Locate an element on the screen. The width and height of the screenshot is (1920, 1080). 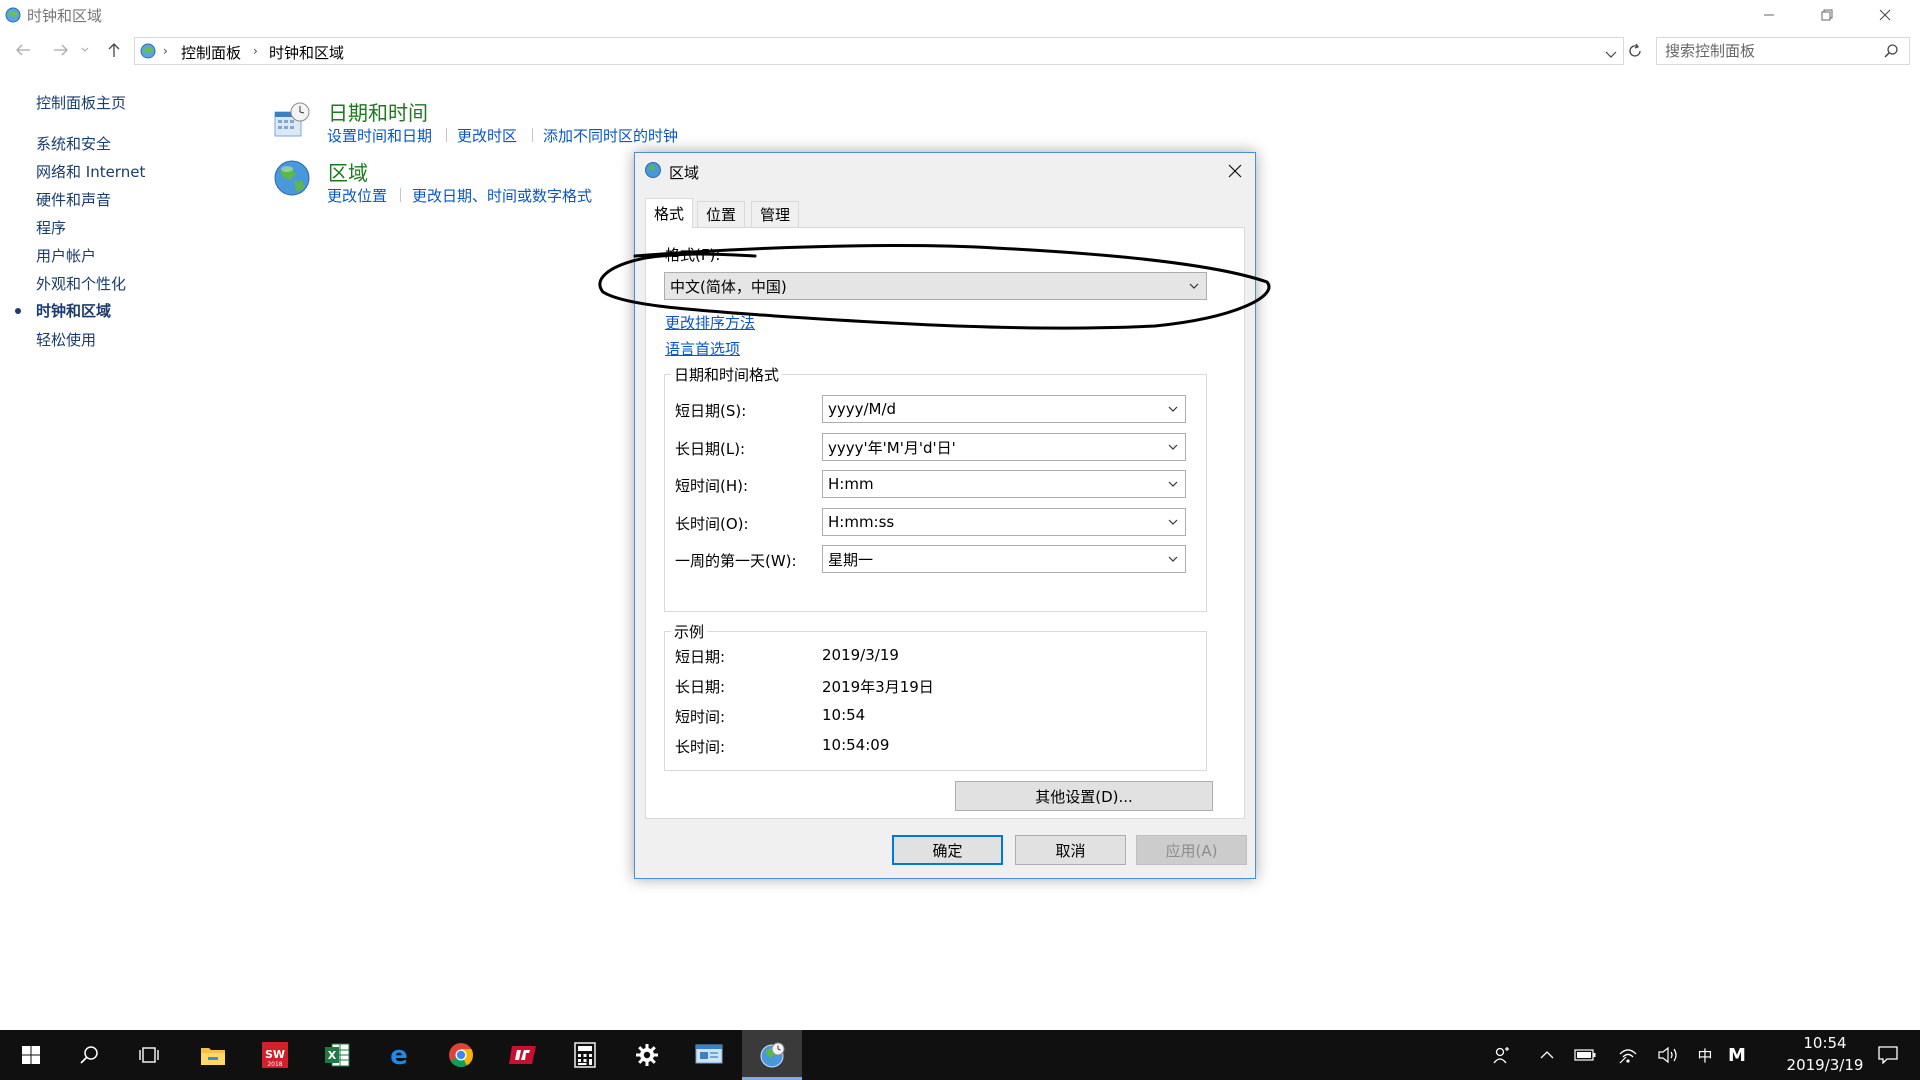
window-title: 时钟和区域 is located at coordinates (65, 16).